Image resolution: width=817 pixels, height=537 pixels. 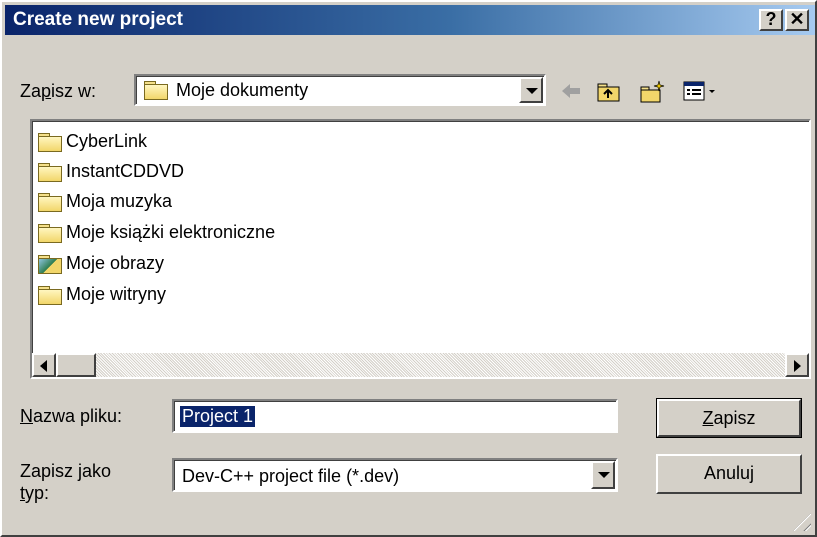 I want to click on list-item: CyberLink, so click(x=92, y=141).